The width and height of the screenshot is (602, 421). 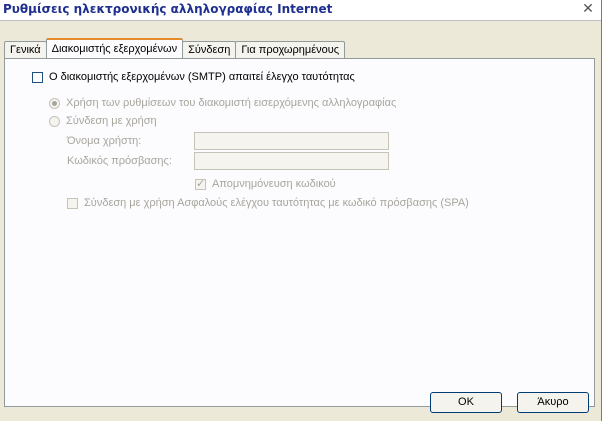 I want to click on tab-outgoing-server: Διακομιστής εξερχομένων, so click(x=114, y=48).